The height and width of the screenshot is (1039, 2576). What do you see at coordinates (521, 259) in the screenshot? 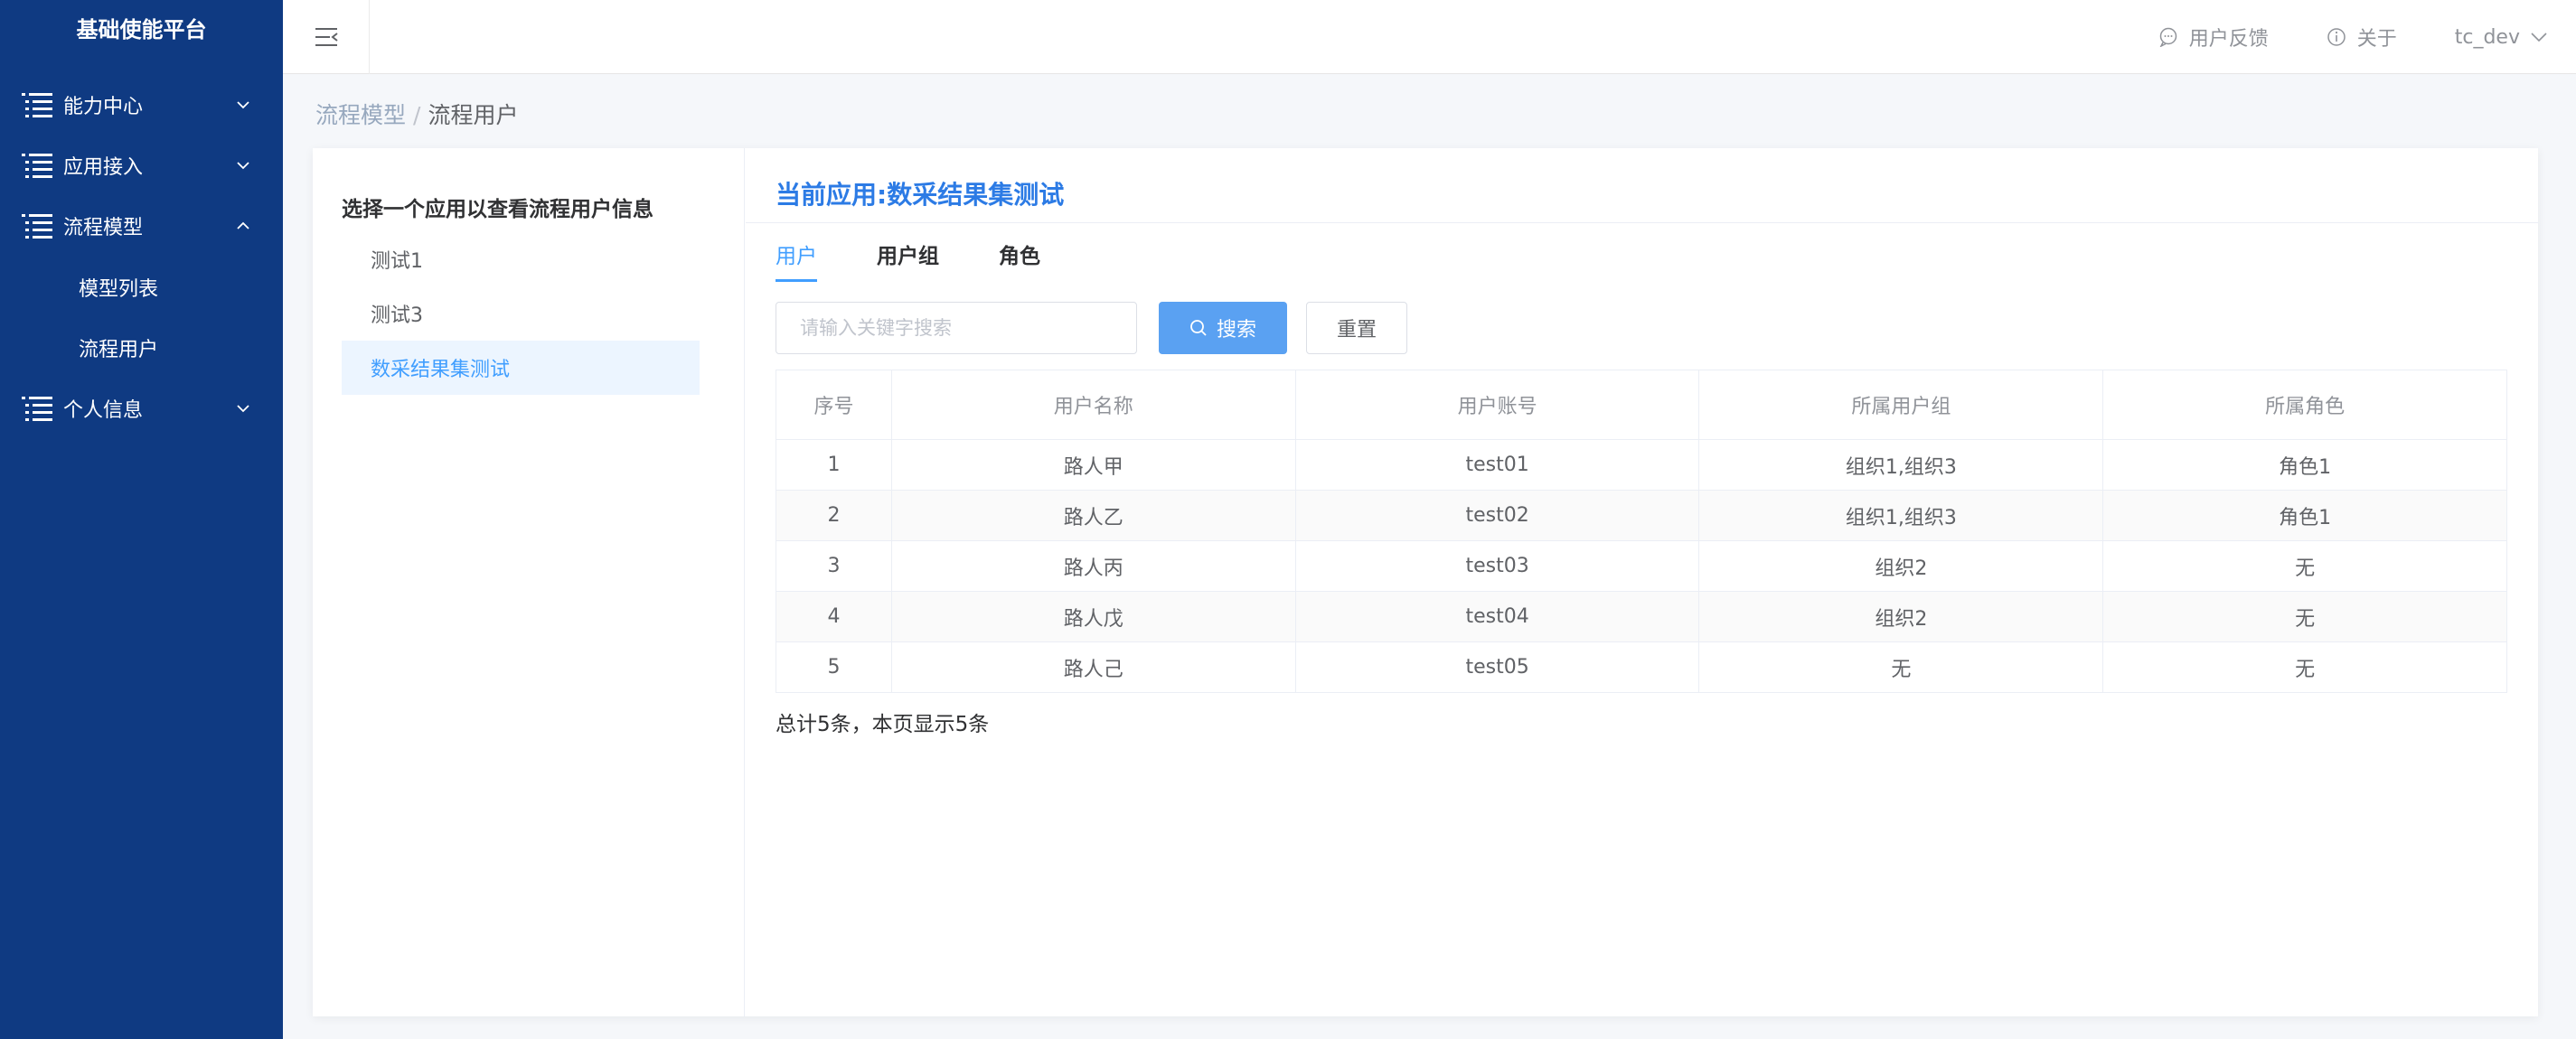
I see `app-item: 测试1` at bounding box center [521, 259].